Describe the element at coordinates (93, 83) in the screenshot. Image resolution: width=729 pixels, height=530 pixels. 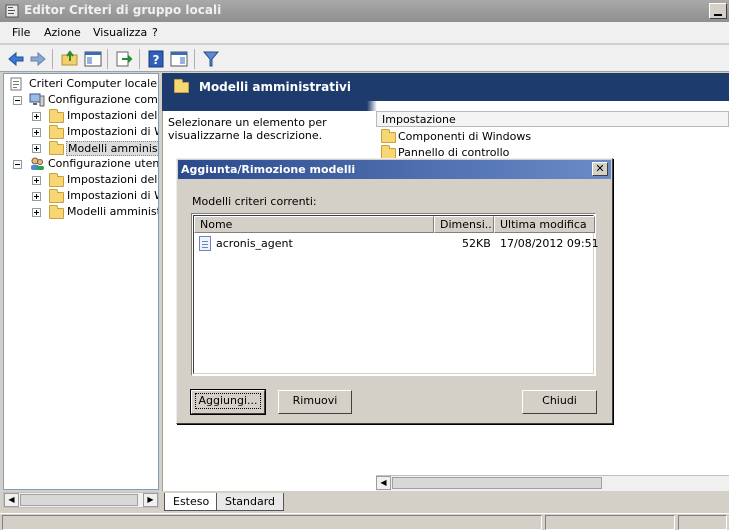
I see `tree-root-label: Criteri Computer locale` at that location.